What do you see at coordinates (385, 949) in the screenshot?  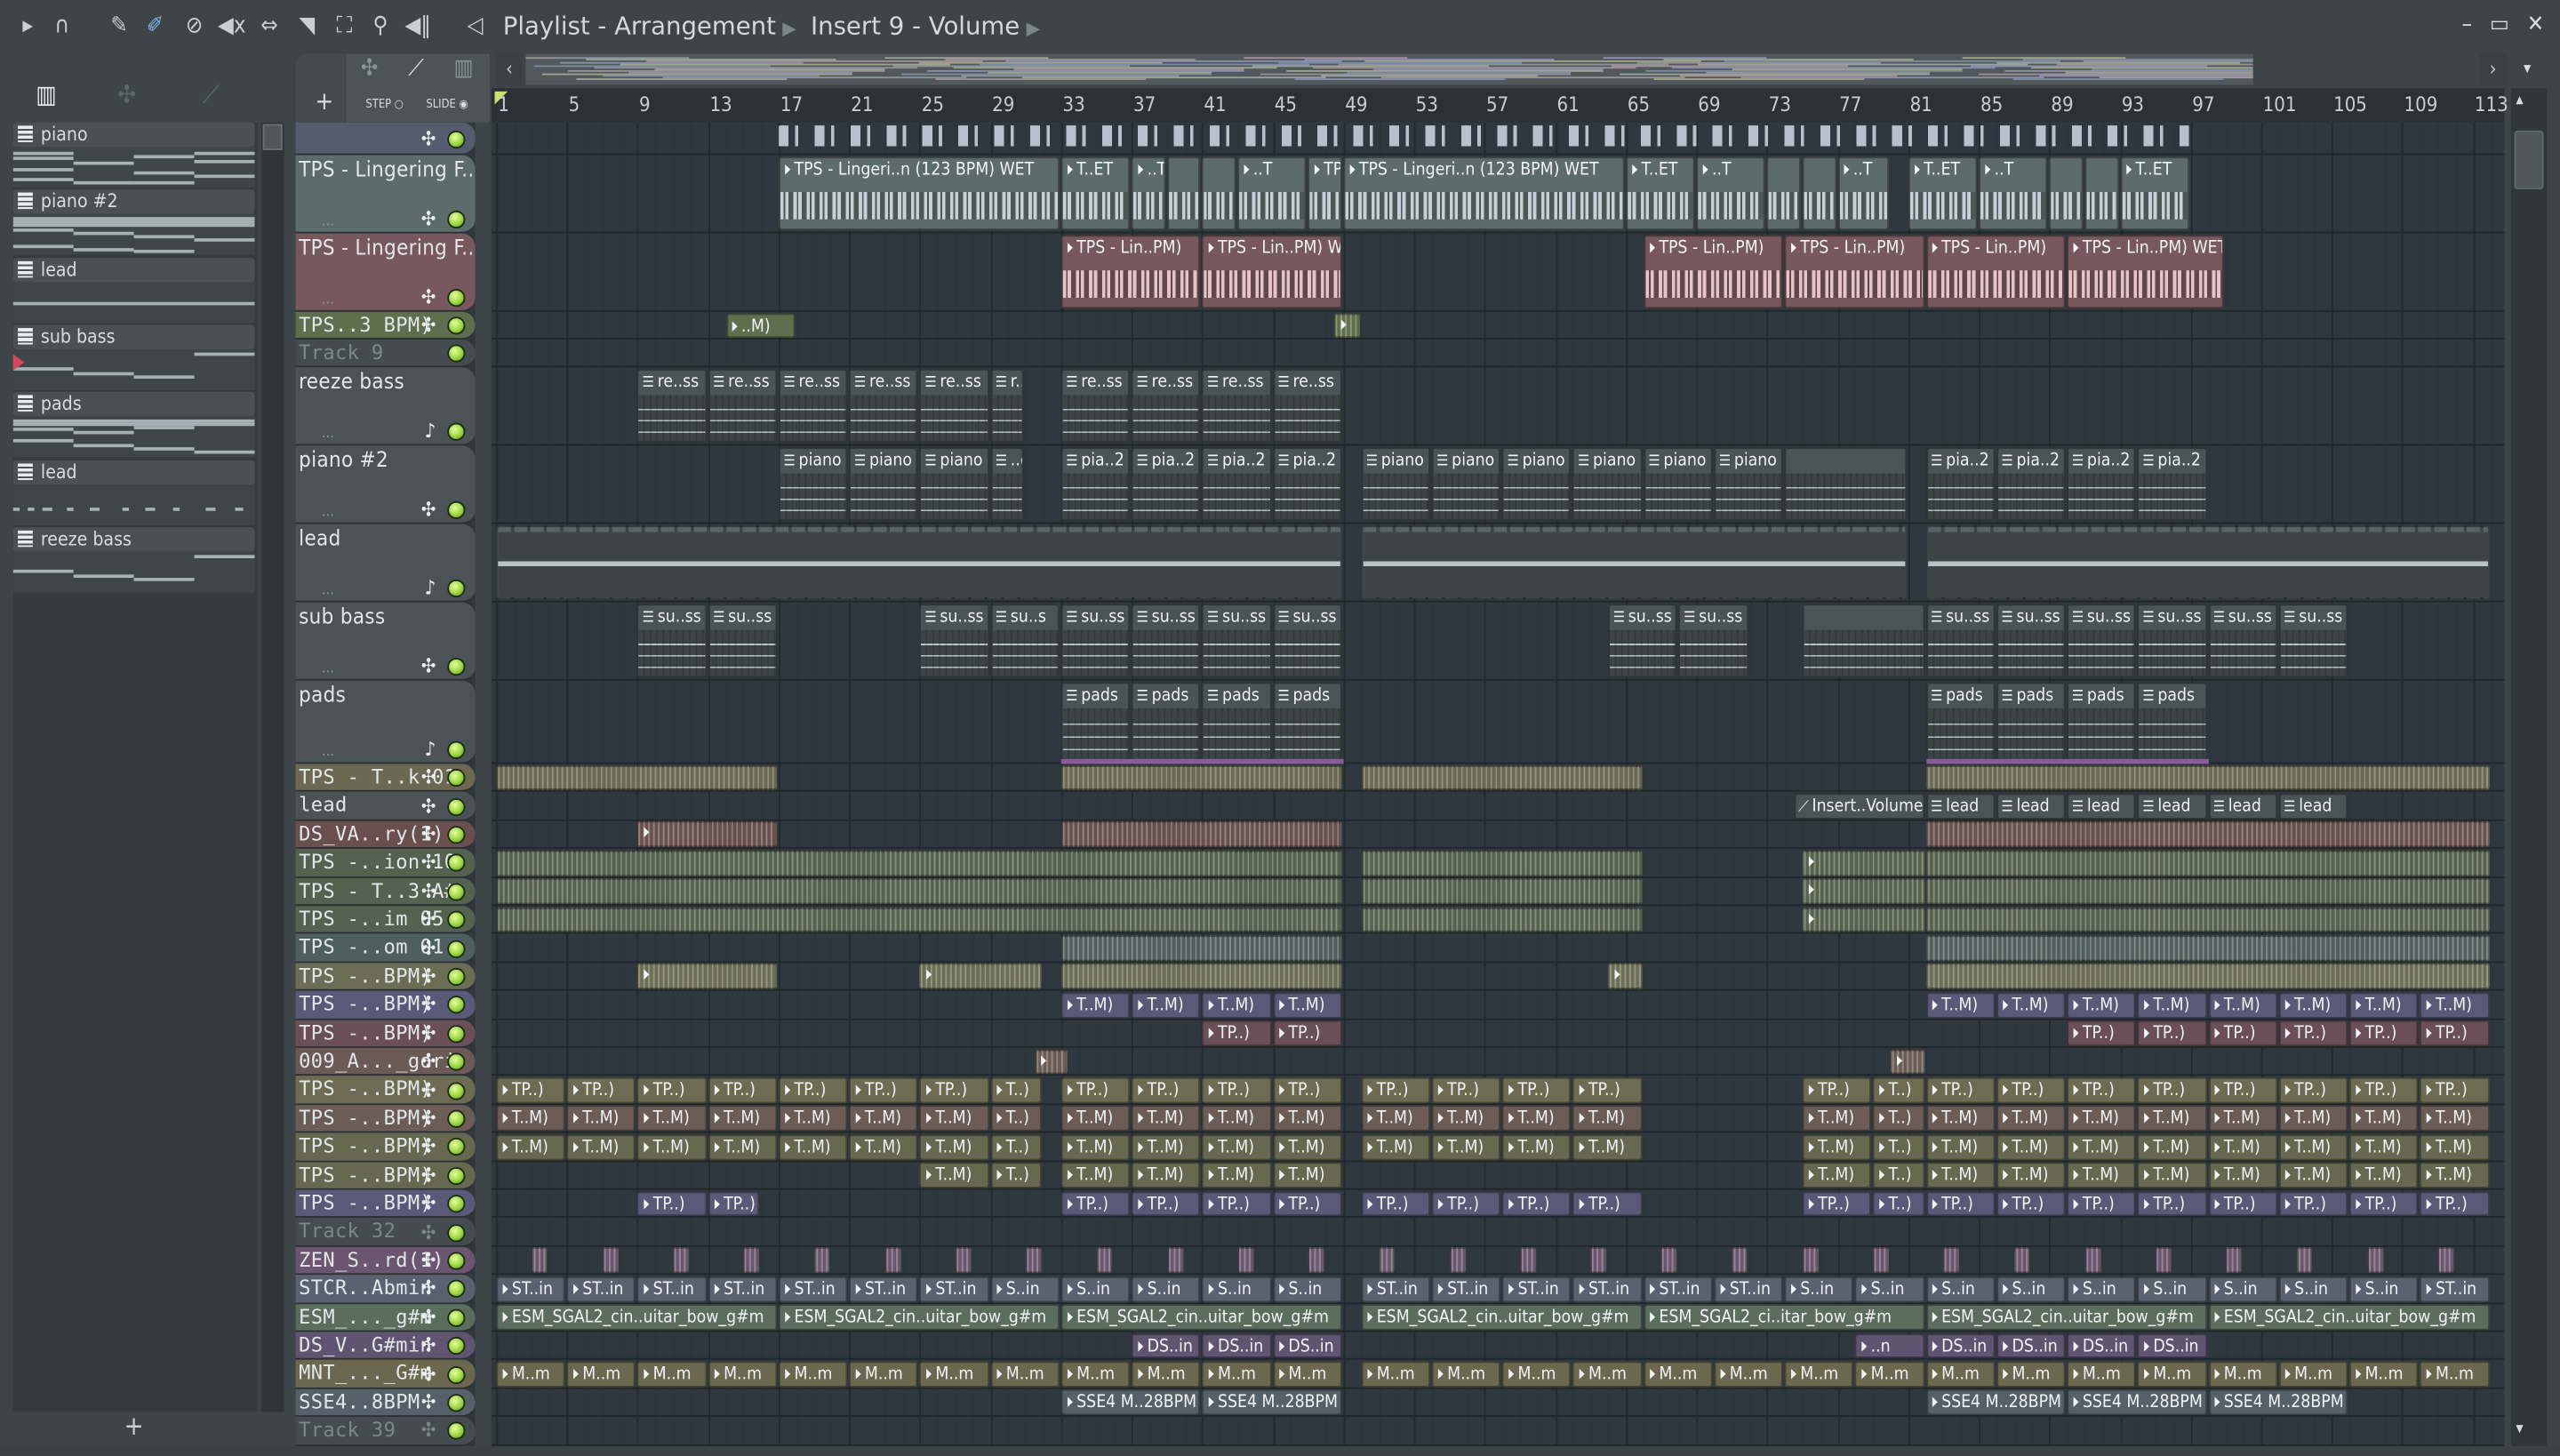 I see `track-header: TPS -..om 01 ✣` at bounding box center [385, 949].